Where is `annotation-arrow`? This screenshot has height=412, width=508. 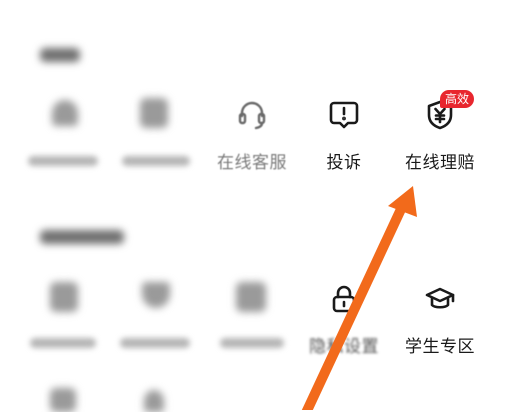
annotation-arrow is located at coordinates (359, 298).